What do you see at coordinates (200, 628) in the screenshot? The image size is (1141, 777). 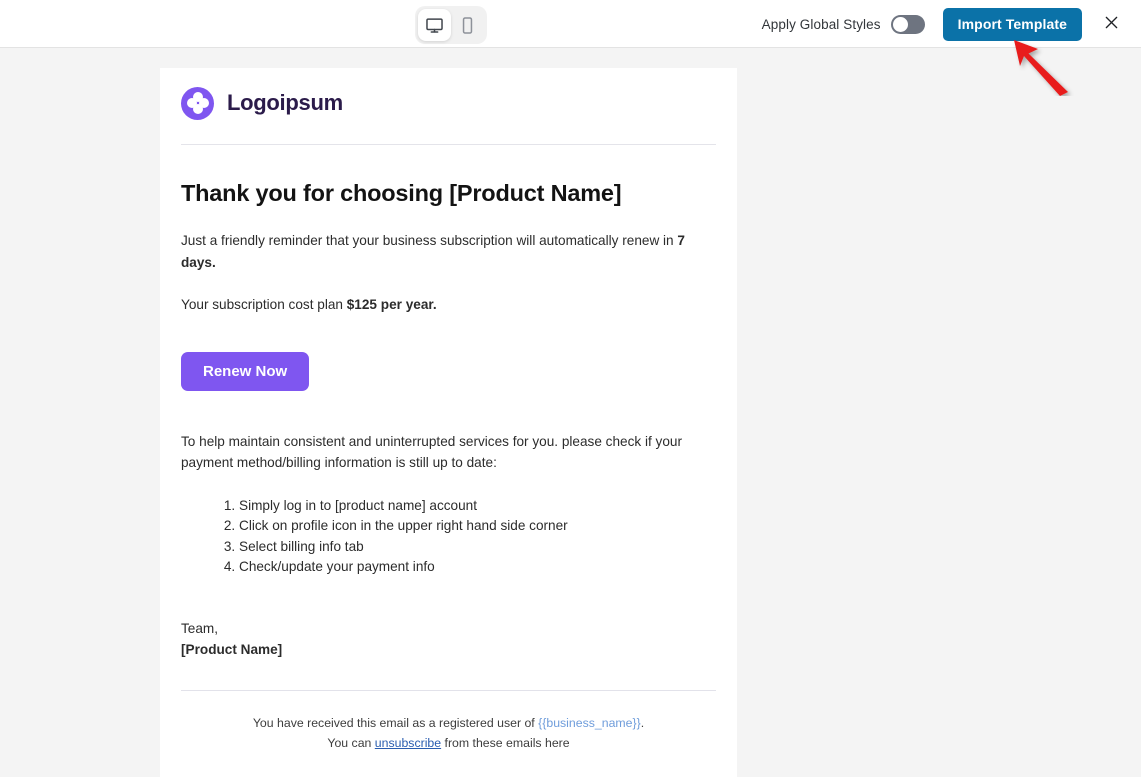 I see `signoff-team: Team,` at bounding box center [200, 628].